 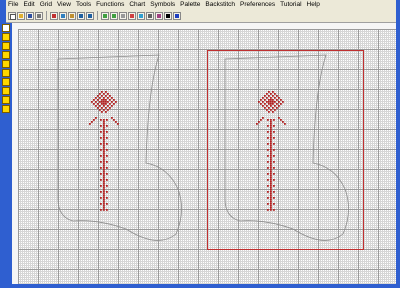 I want to click on zoom-out-icon, so click(x=114, y=15).